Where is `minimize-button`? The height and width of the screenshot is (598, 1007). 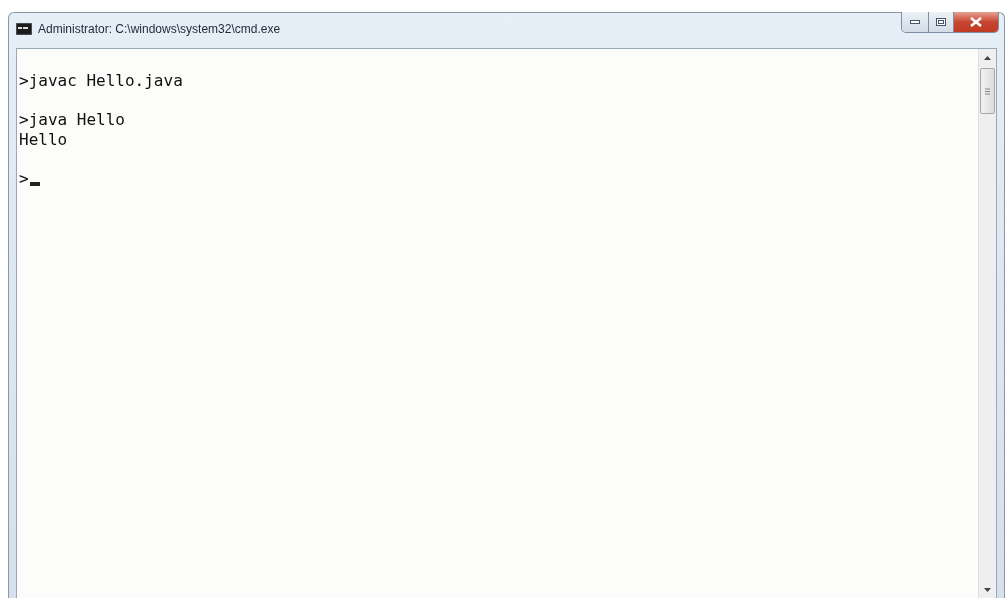 minimize-button is located at coordinates (915, 22).